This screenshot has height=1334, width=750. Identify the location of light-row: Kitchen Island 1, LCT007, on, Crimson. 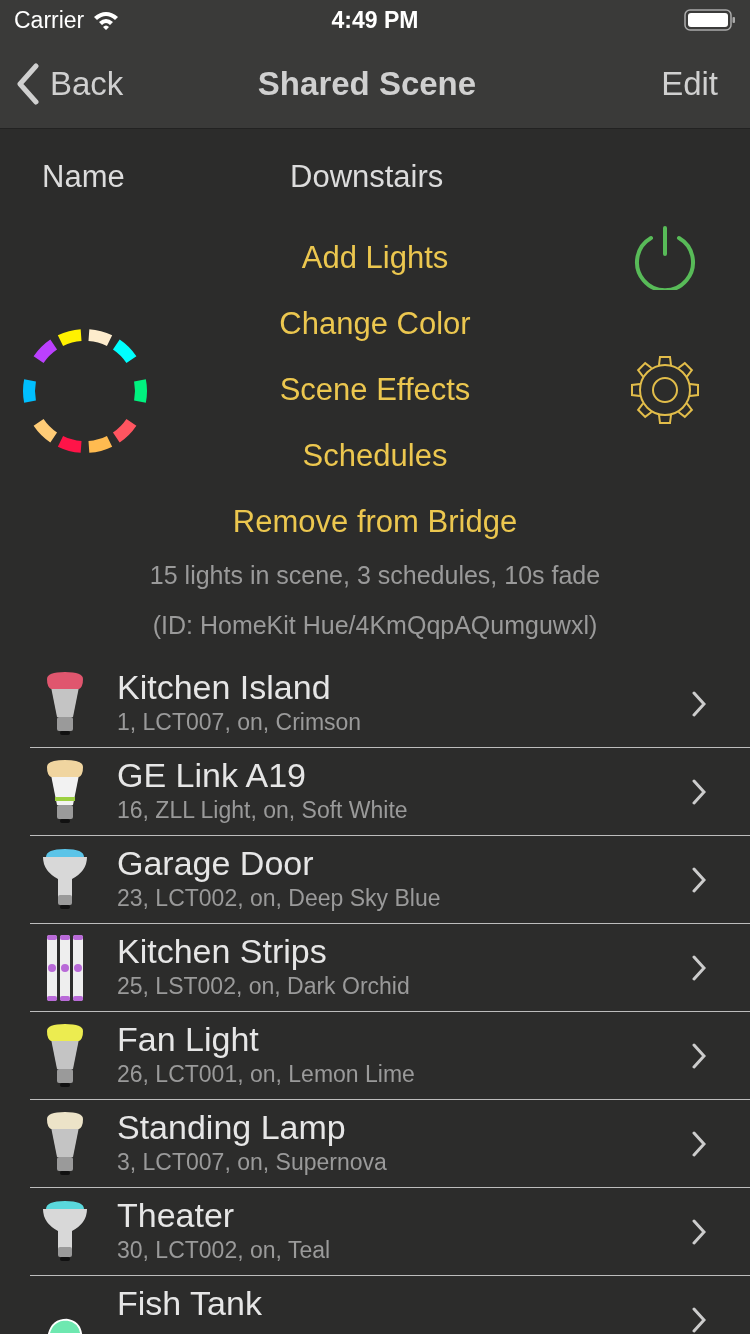
(390, 704).